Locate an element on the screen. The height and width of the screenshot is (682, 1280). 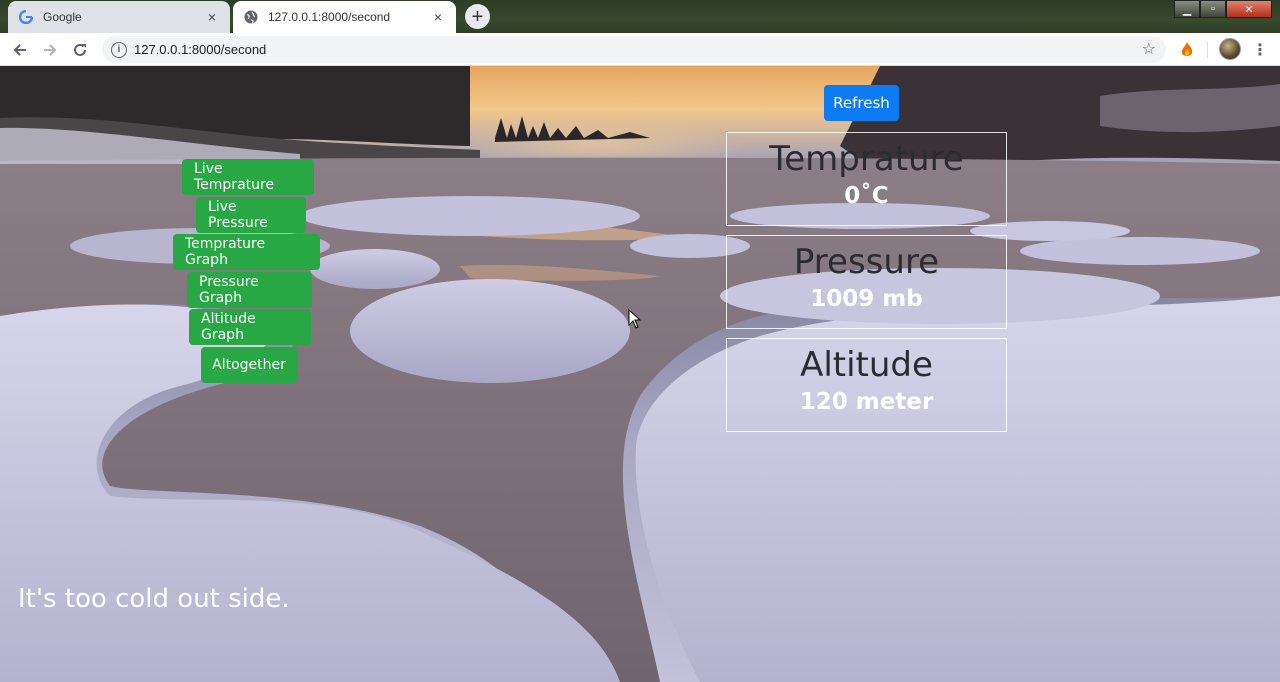
google-icon is located at coordinates (26, 17).